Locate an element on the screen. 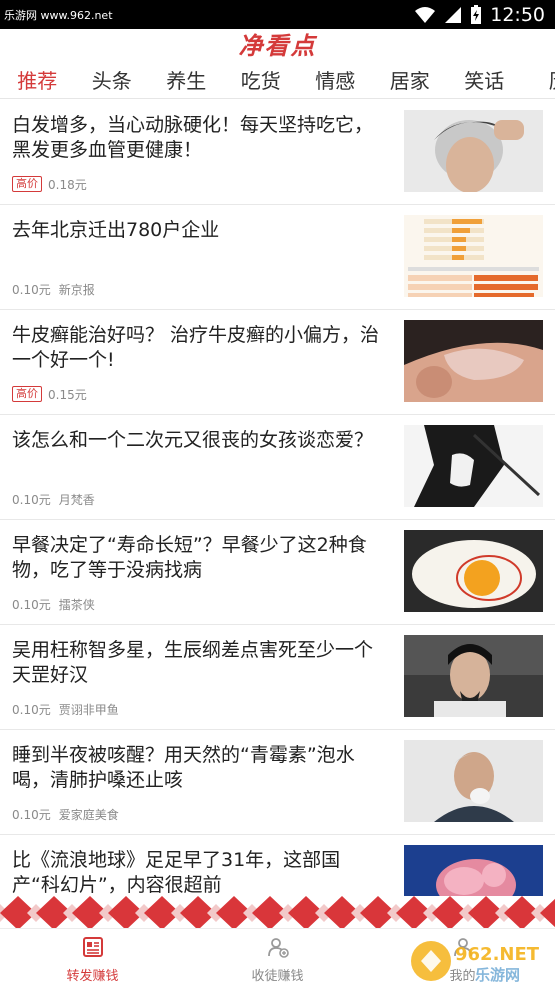 Image resolution: width=555 pixels, height=988 pixels. article-meta: 0.10元 月梵香 is located at coordinates (53, 499).